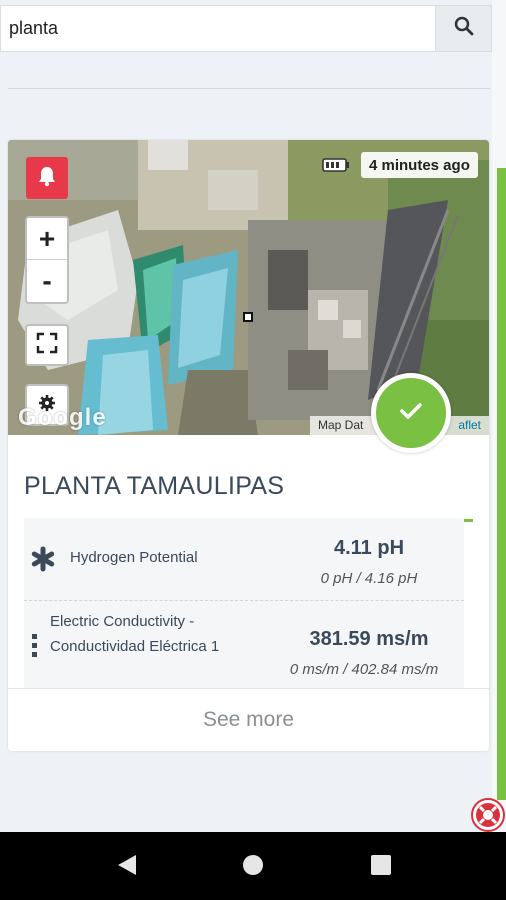  Describe the element at coordinates (62, 417) in the screenshot. I see `google-logo: Google` at that location.